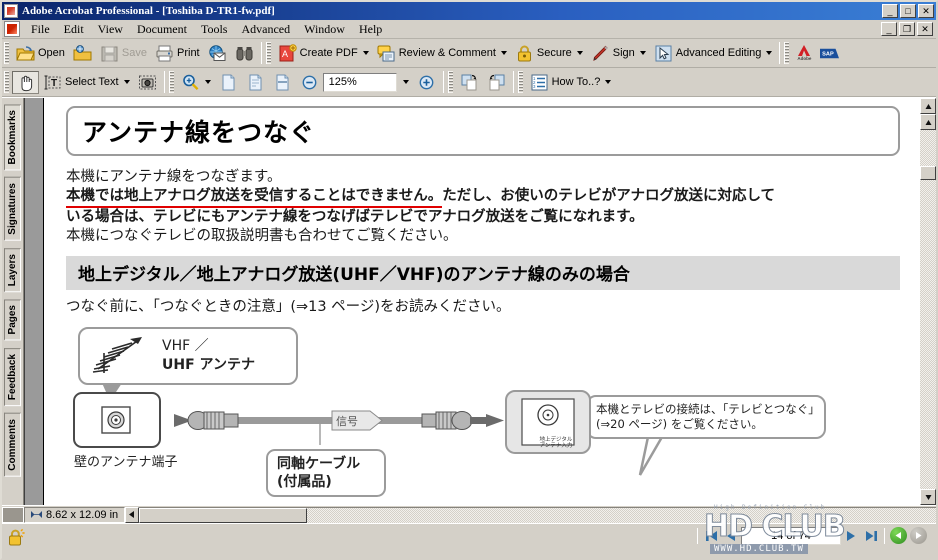 The width and height of the screenshot is (938, 560). I want to click on email-button, so click(217, 53).